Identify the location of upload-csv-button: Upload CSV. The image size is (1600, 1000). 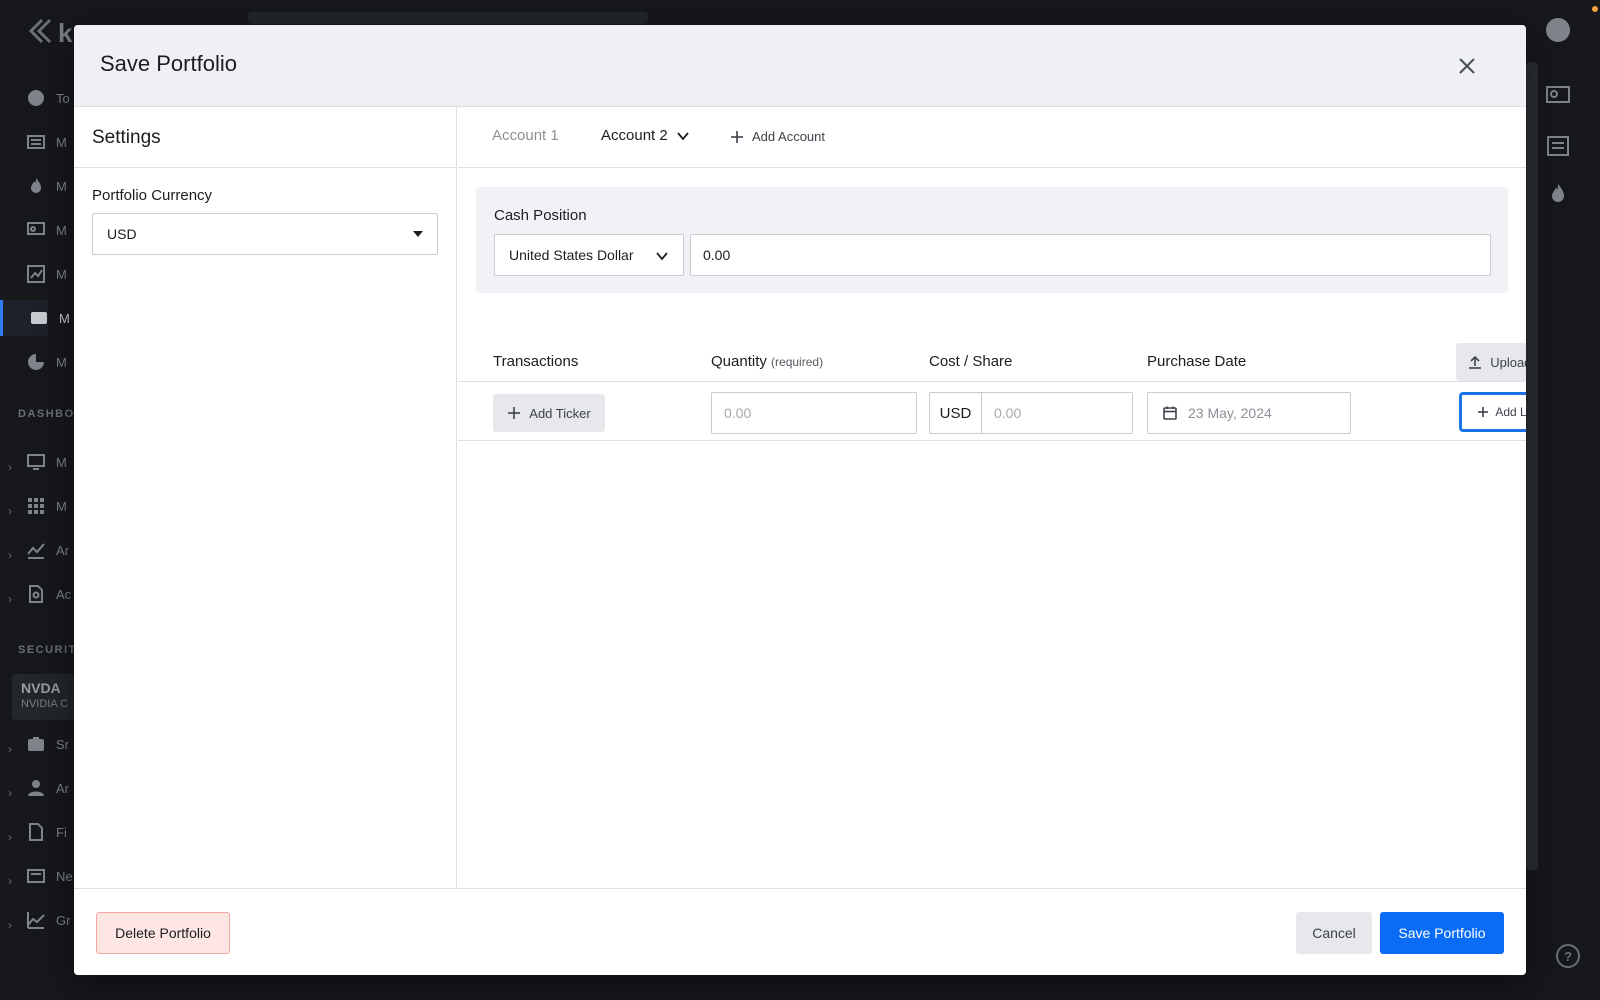
(1491, 362).